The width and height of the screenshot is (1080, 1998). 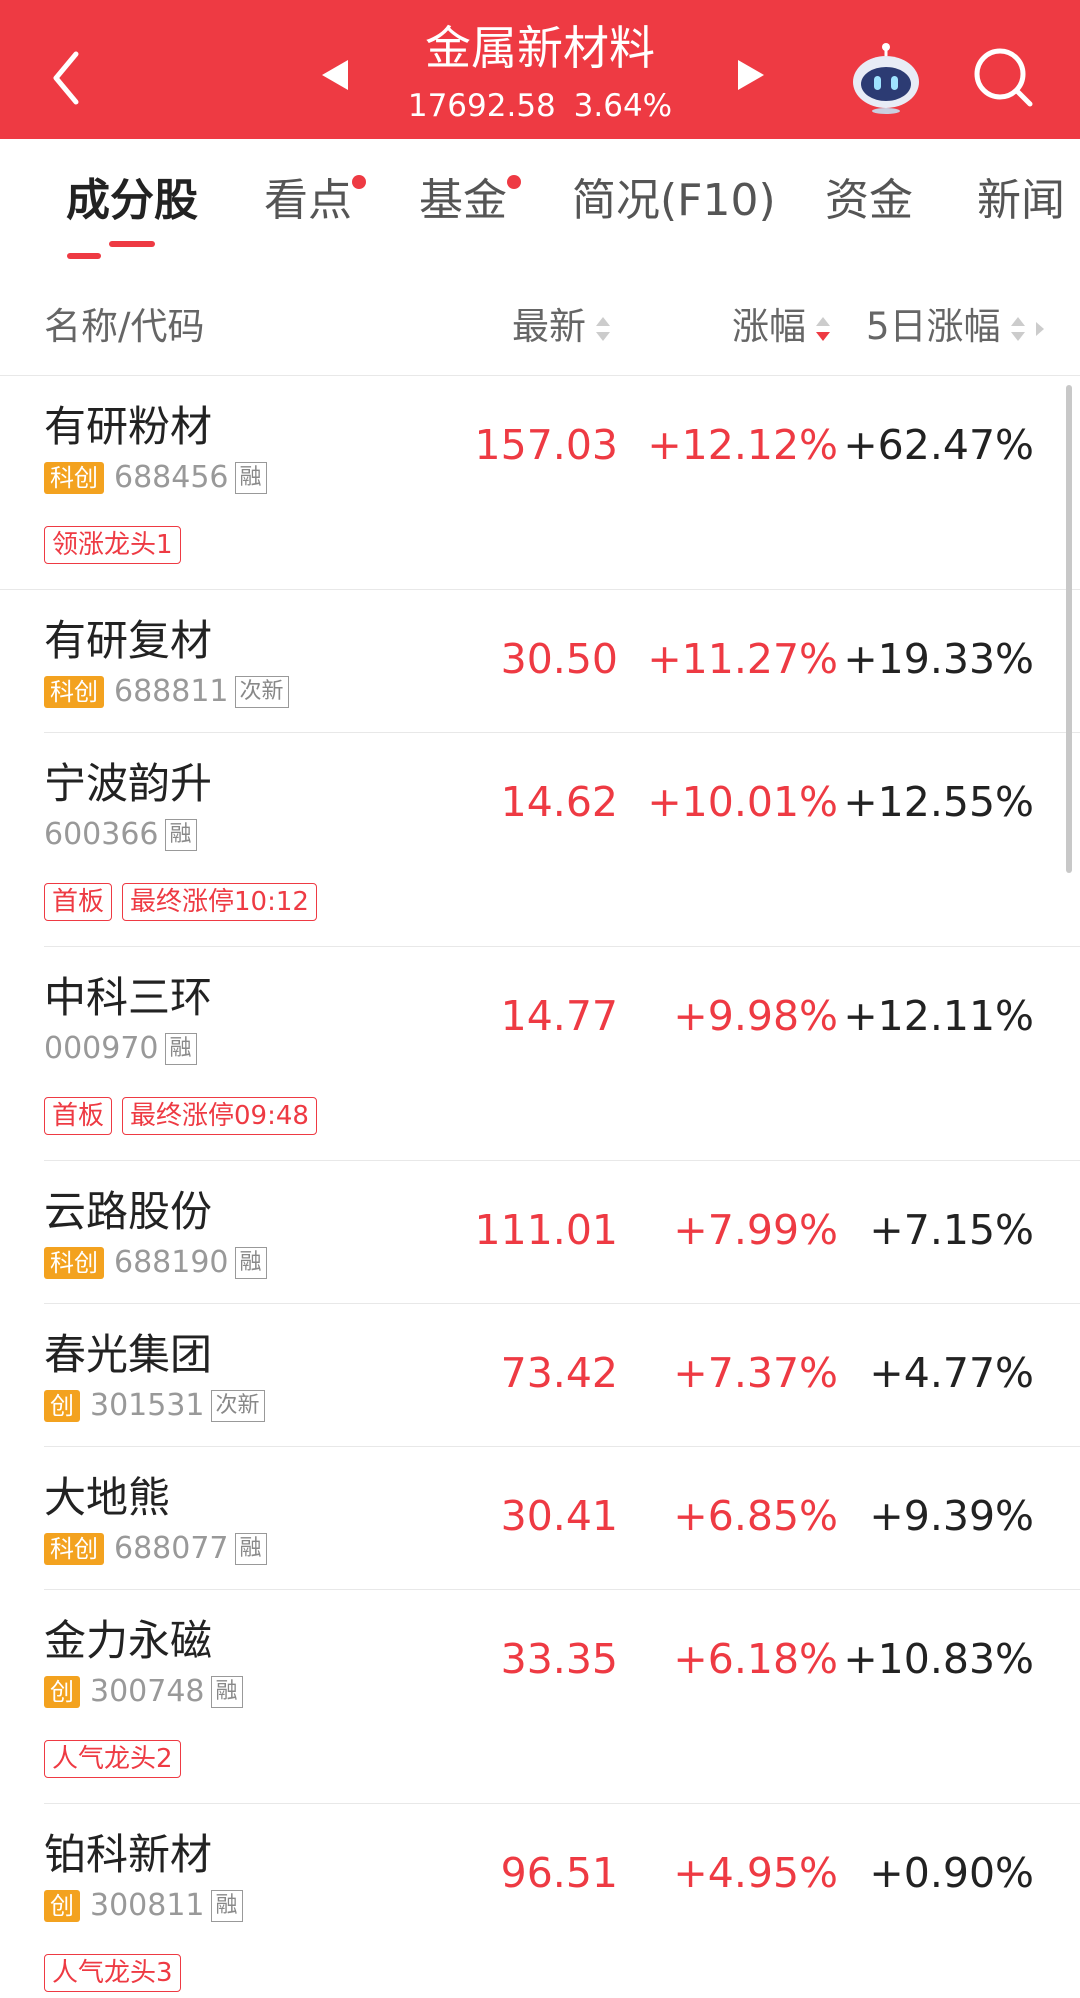 I want to click on stock-code: 688456, so click(x=171, y=477).